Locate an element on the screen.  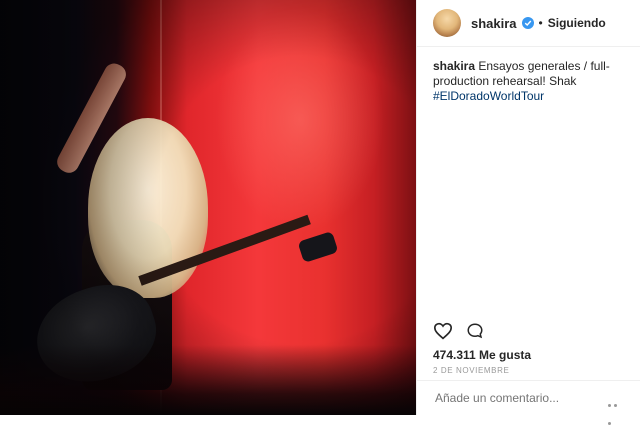
ellipsis-icon is located at coordinates (616, 409).